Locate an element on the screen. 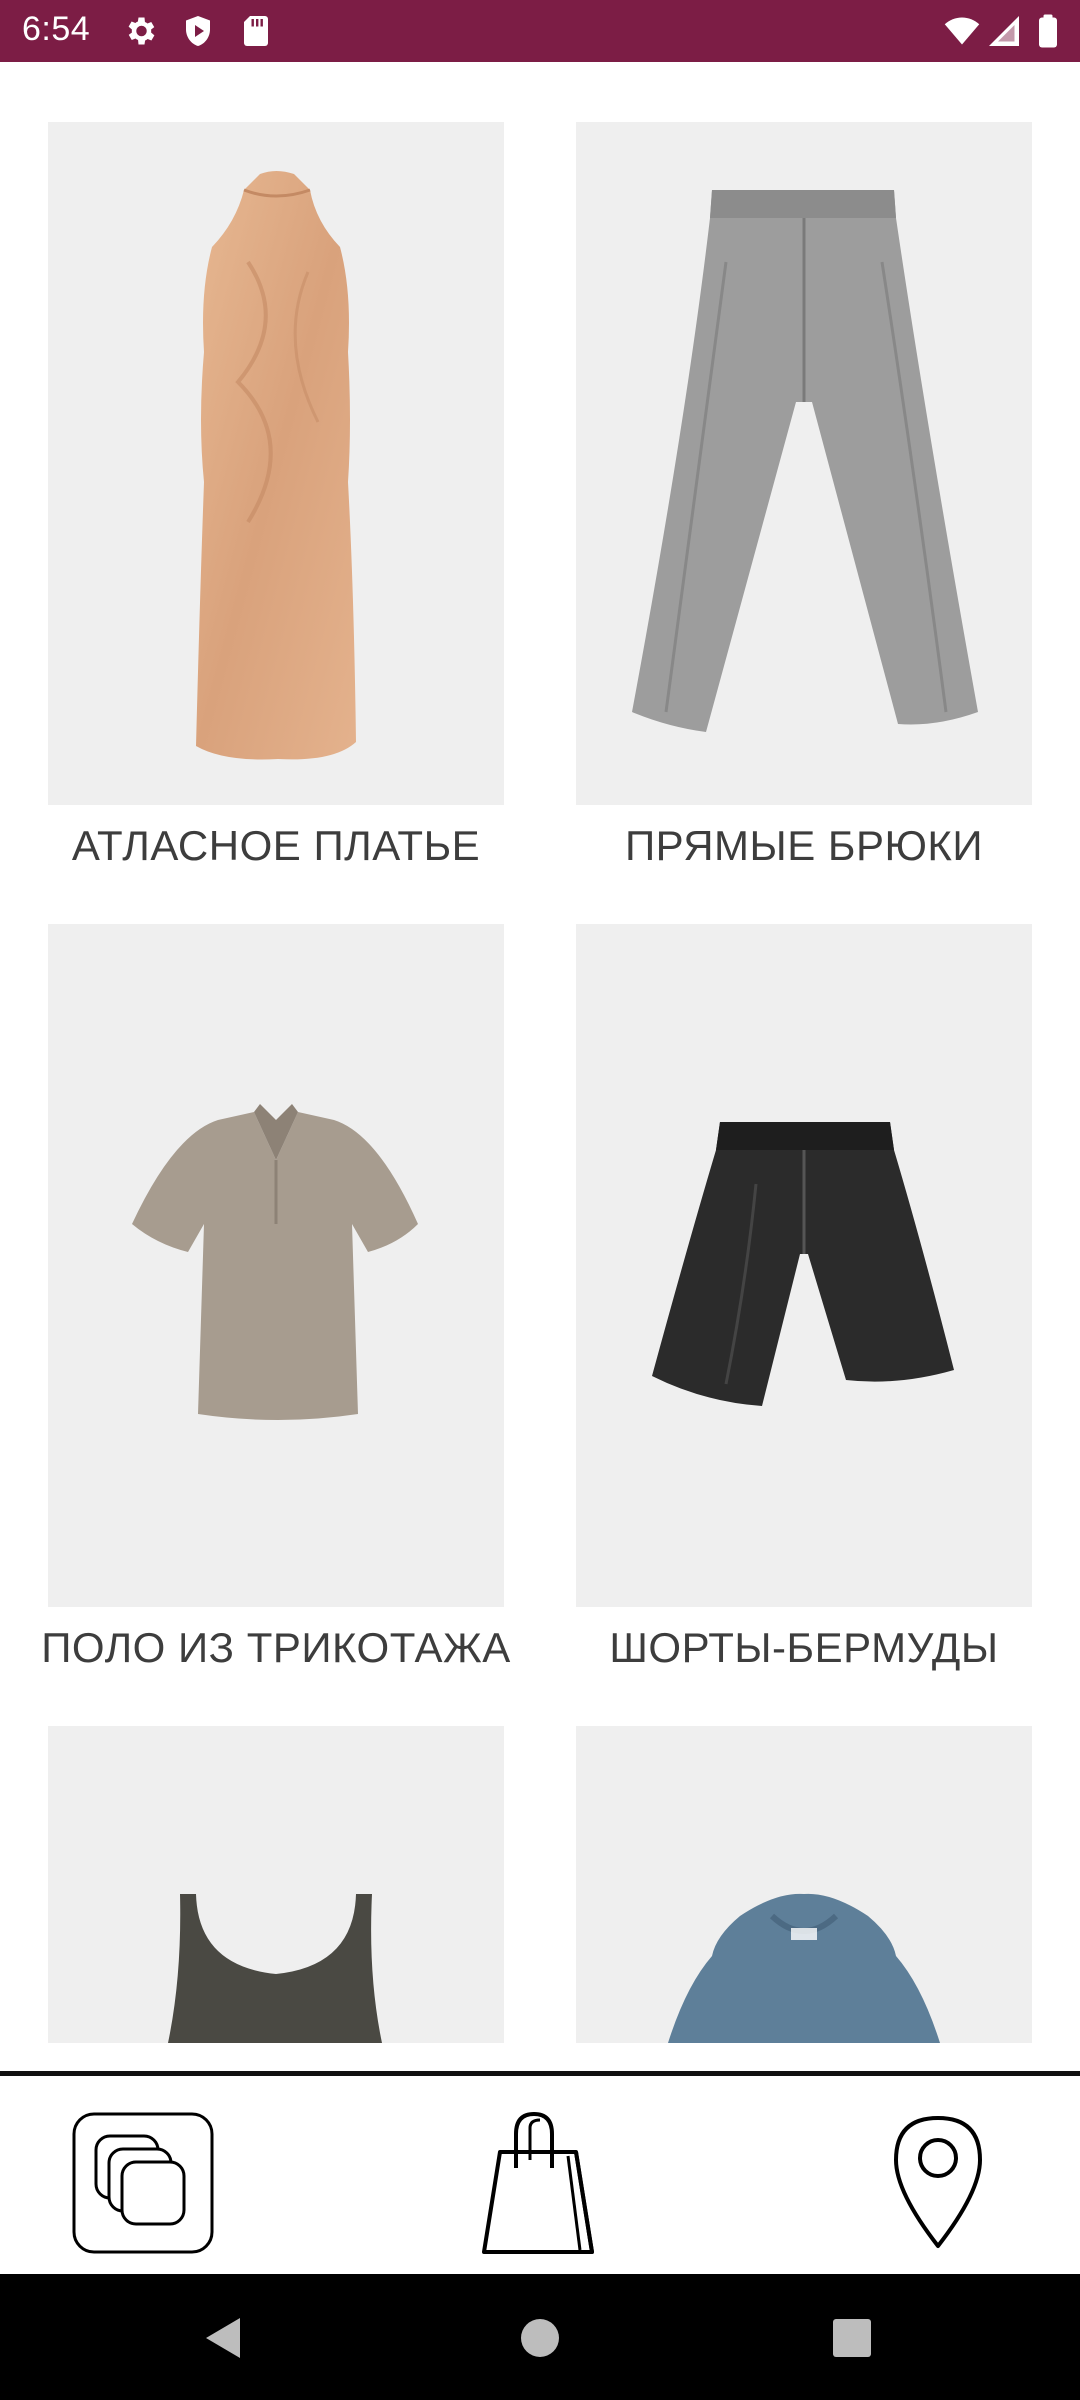 Image resolution: width=1080 pixels, height=2400 pixels. cell-signal-icon is located at coordinates (1004, 31).